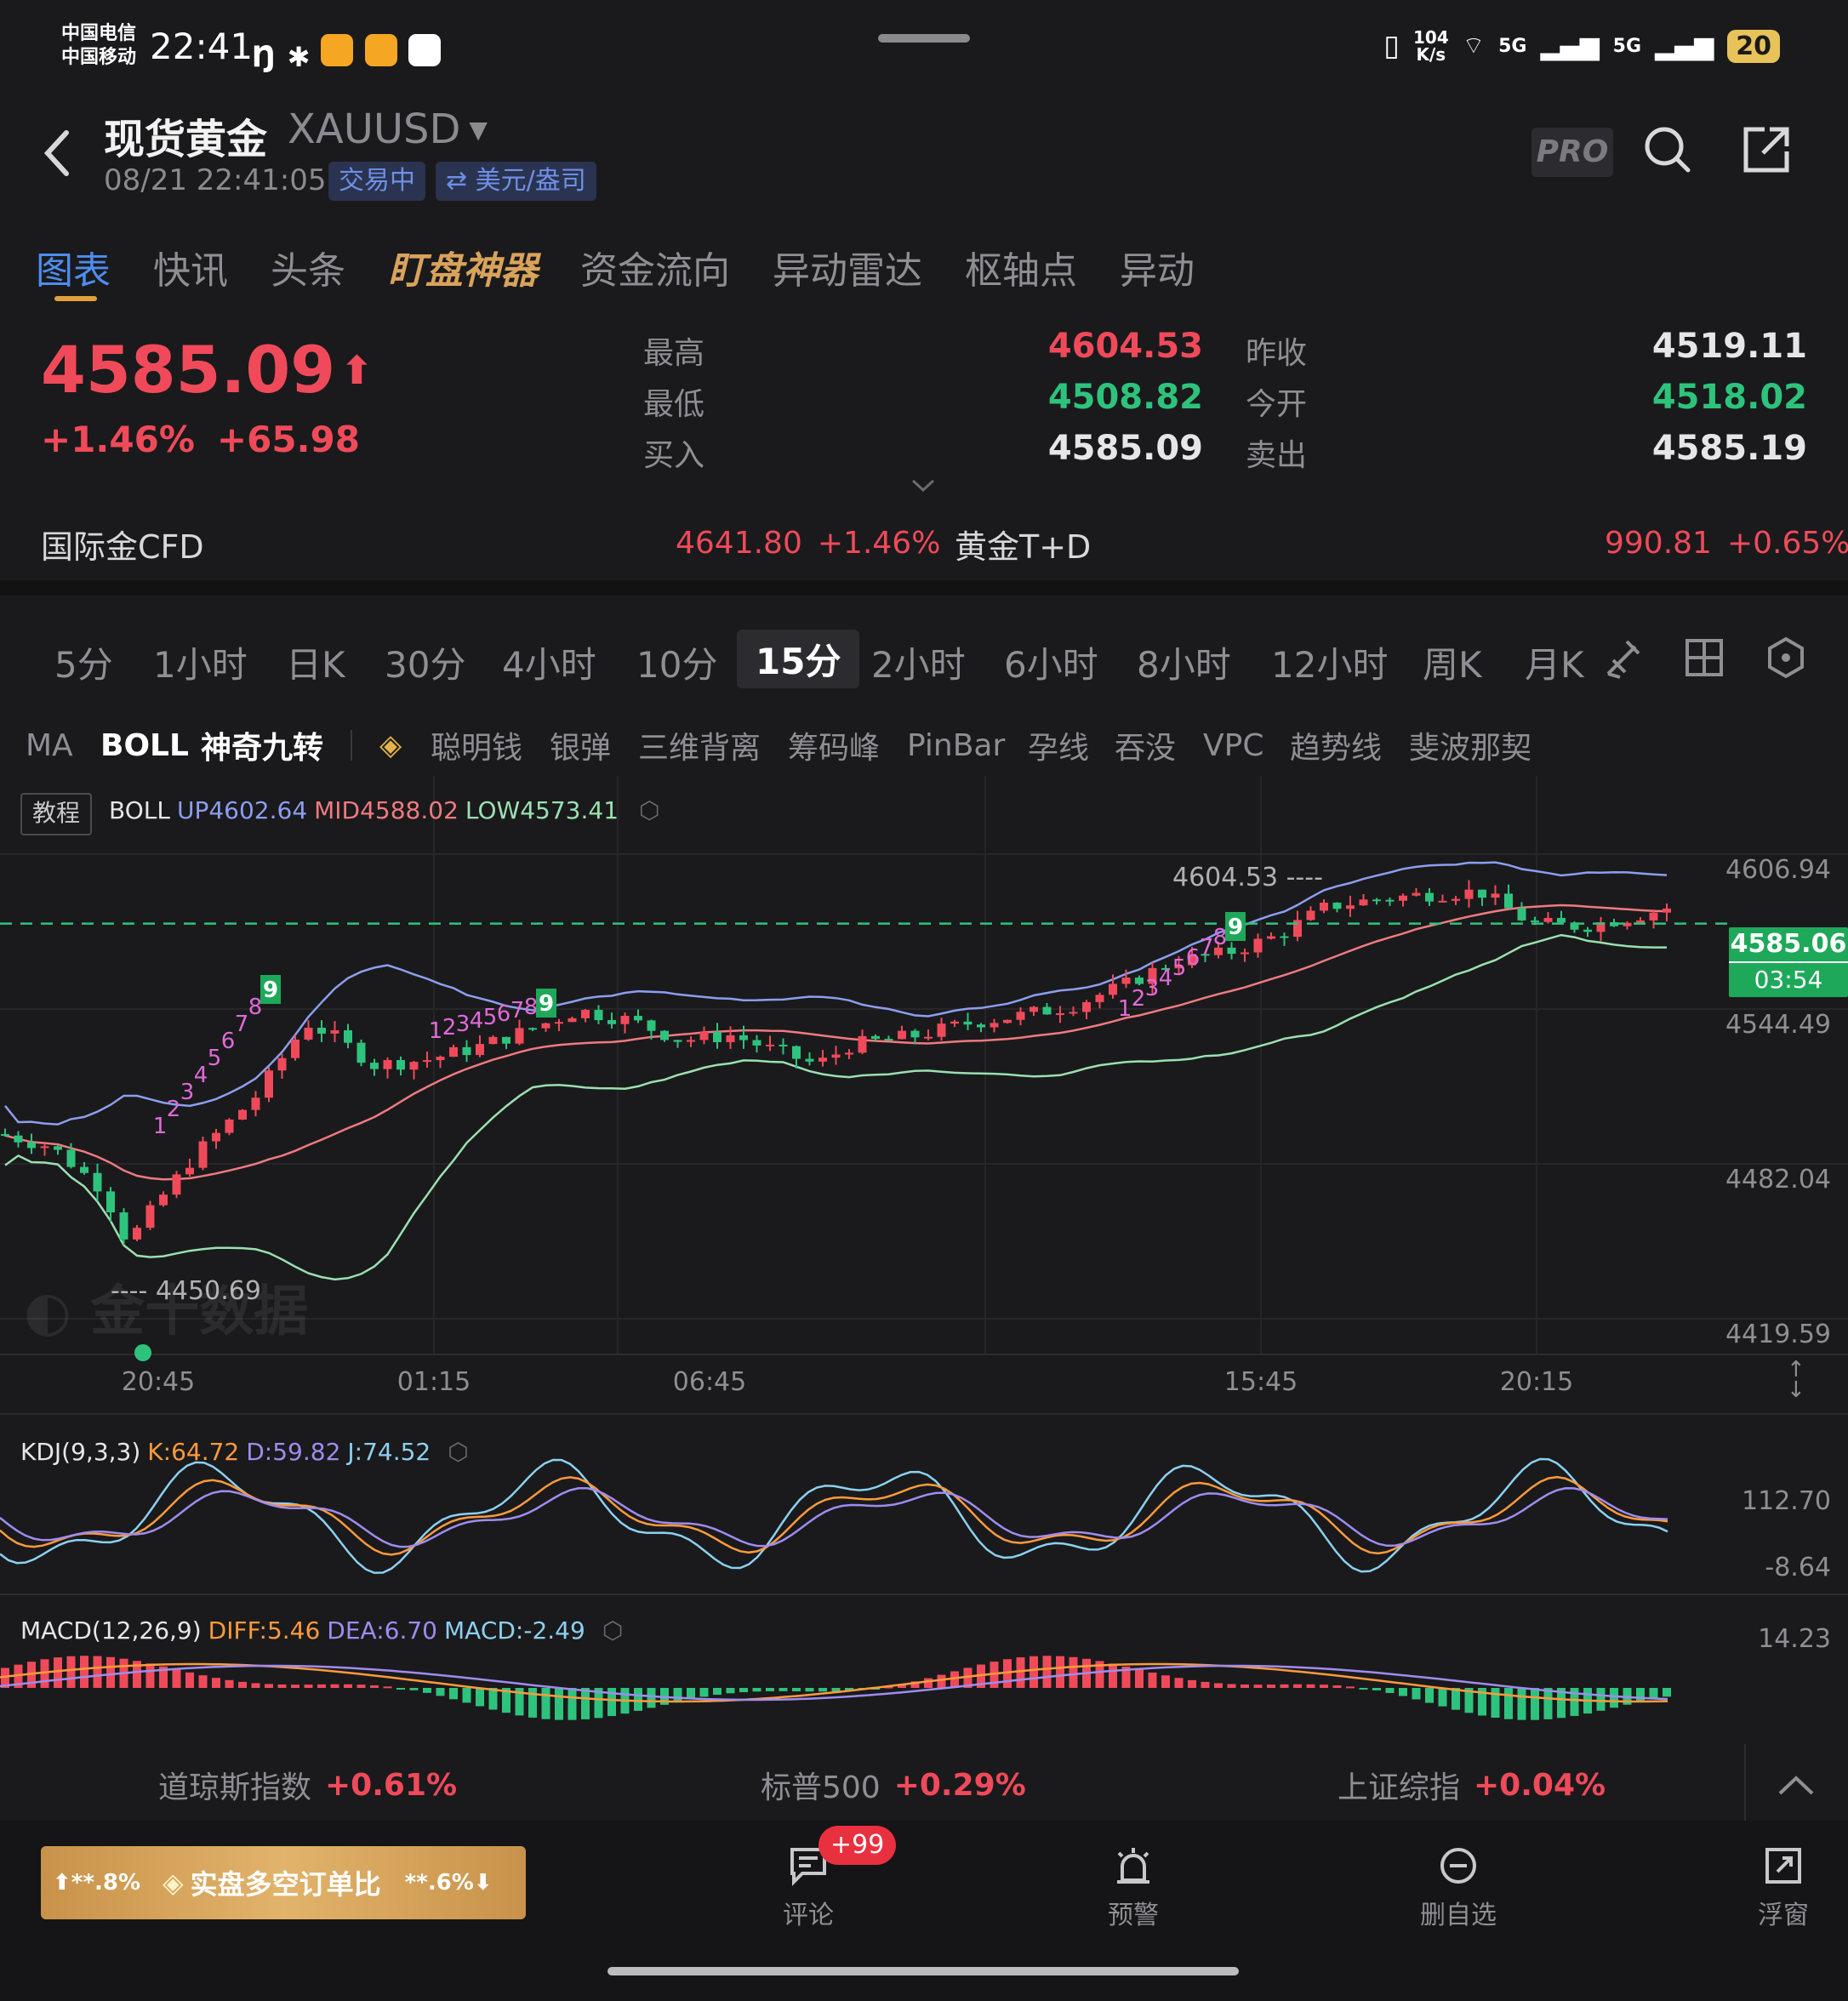 This screenshot has height=2001, width=1848. What do you see at coordinates (1472, 1785) in the screenshot?
I see `index-shanghai: 上证综指 +0.04%` at bounding box center [1472, 1785].